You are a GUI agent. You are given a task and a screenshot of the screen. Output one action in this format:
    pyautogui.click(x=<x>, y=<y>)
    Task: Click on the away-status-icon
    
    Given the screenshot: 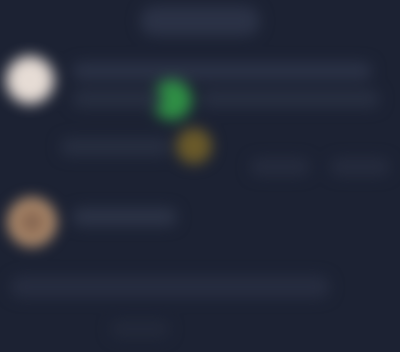 What is the action you would take?
    pyautogui.click(x=194, y=146)
    